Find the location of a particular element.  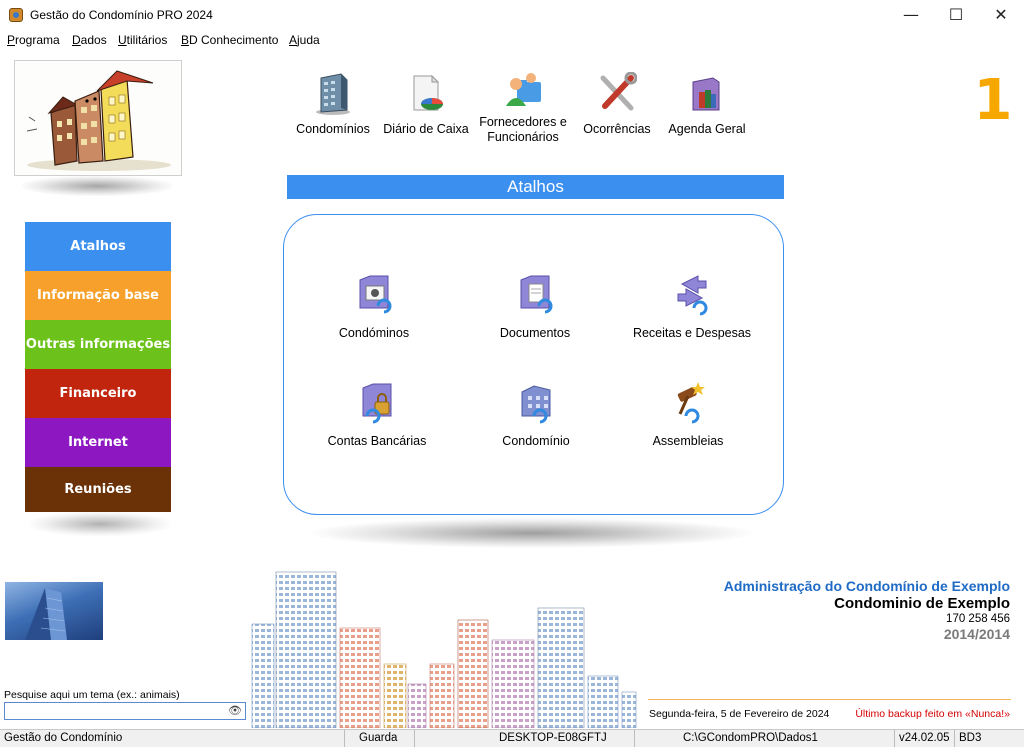

active-number-indicator: 1 is located at coordinates (993, 100).